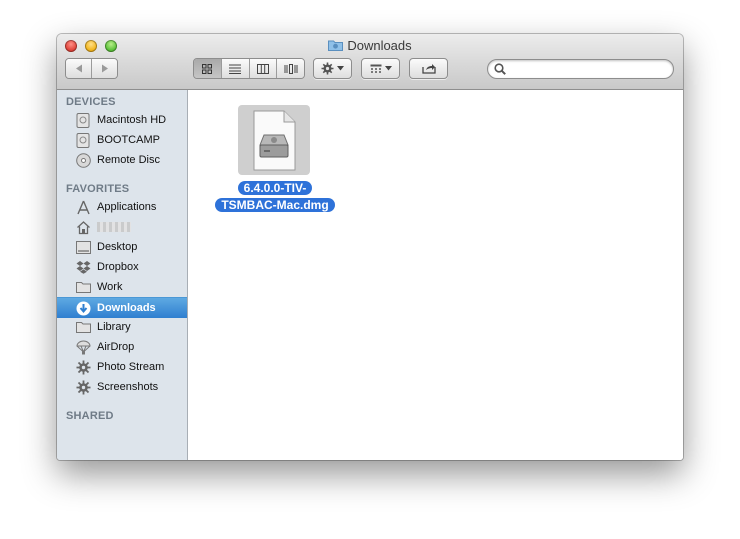  I want to click on list-view-icon, so click(235, 69).